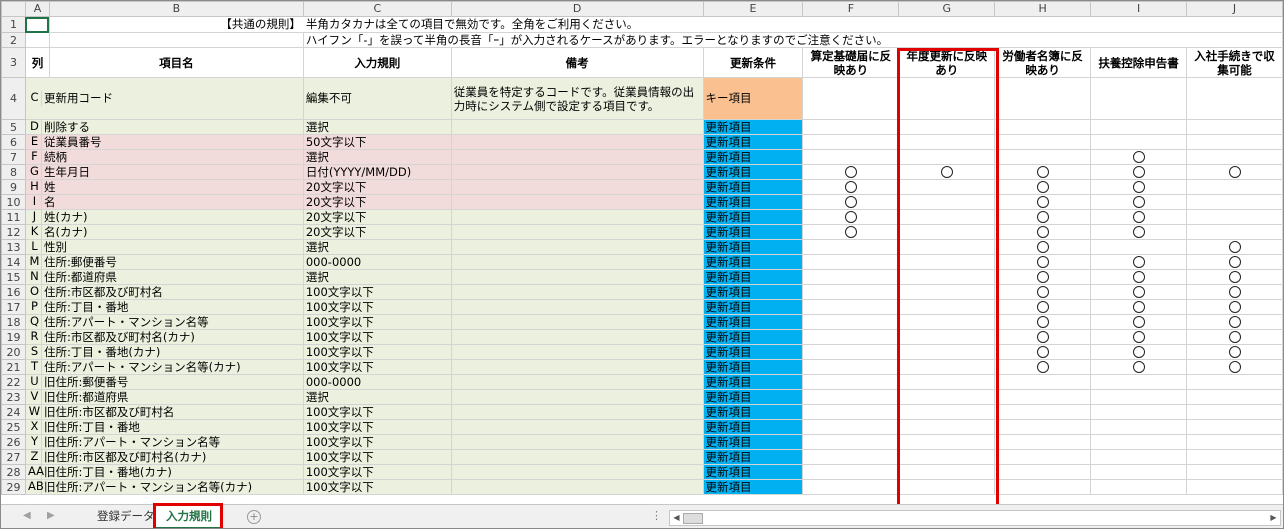 The image size is (1284, 529). Describe the element at coordinates (851, 9) in the screenshot. I see `column-header-f: F` at that location.